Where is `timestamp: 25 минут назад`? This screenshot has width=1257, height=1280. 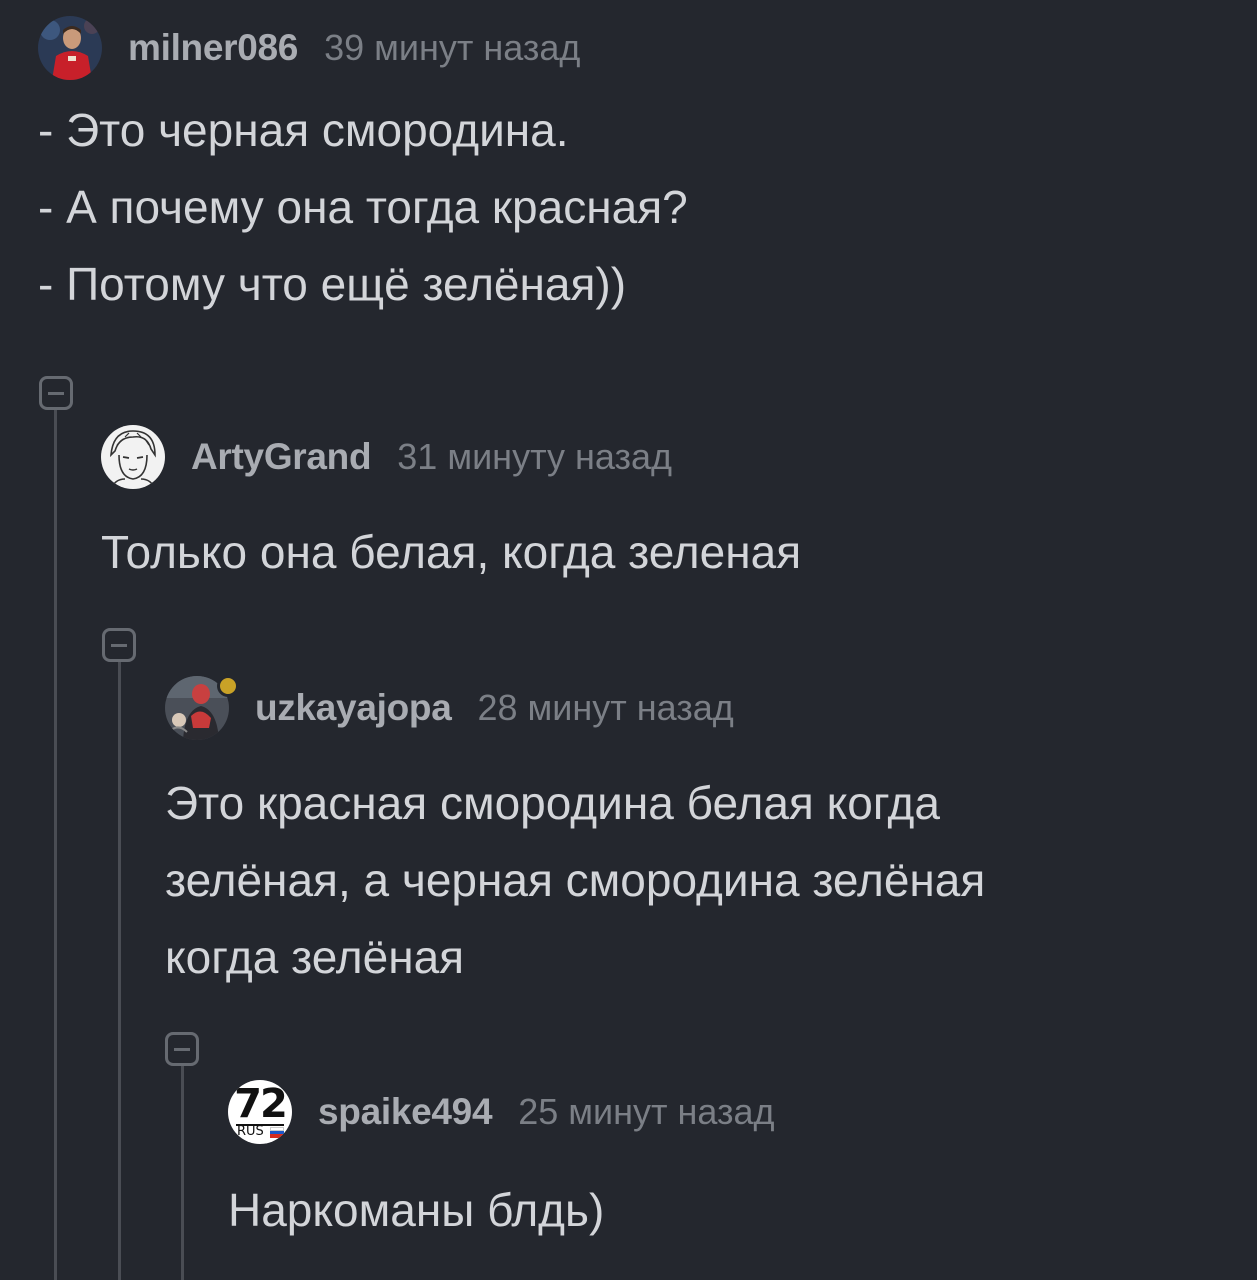 timestamp: 25 минут назад is located at coordinates (646, 1112).